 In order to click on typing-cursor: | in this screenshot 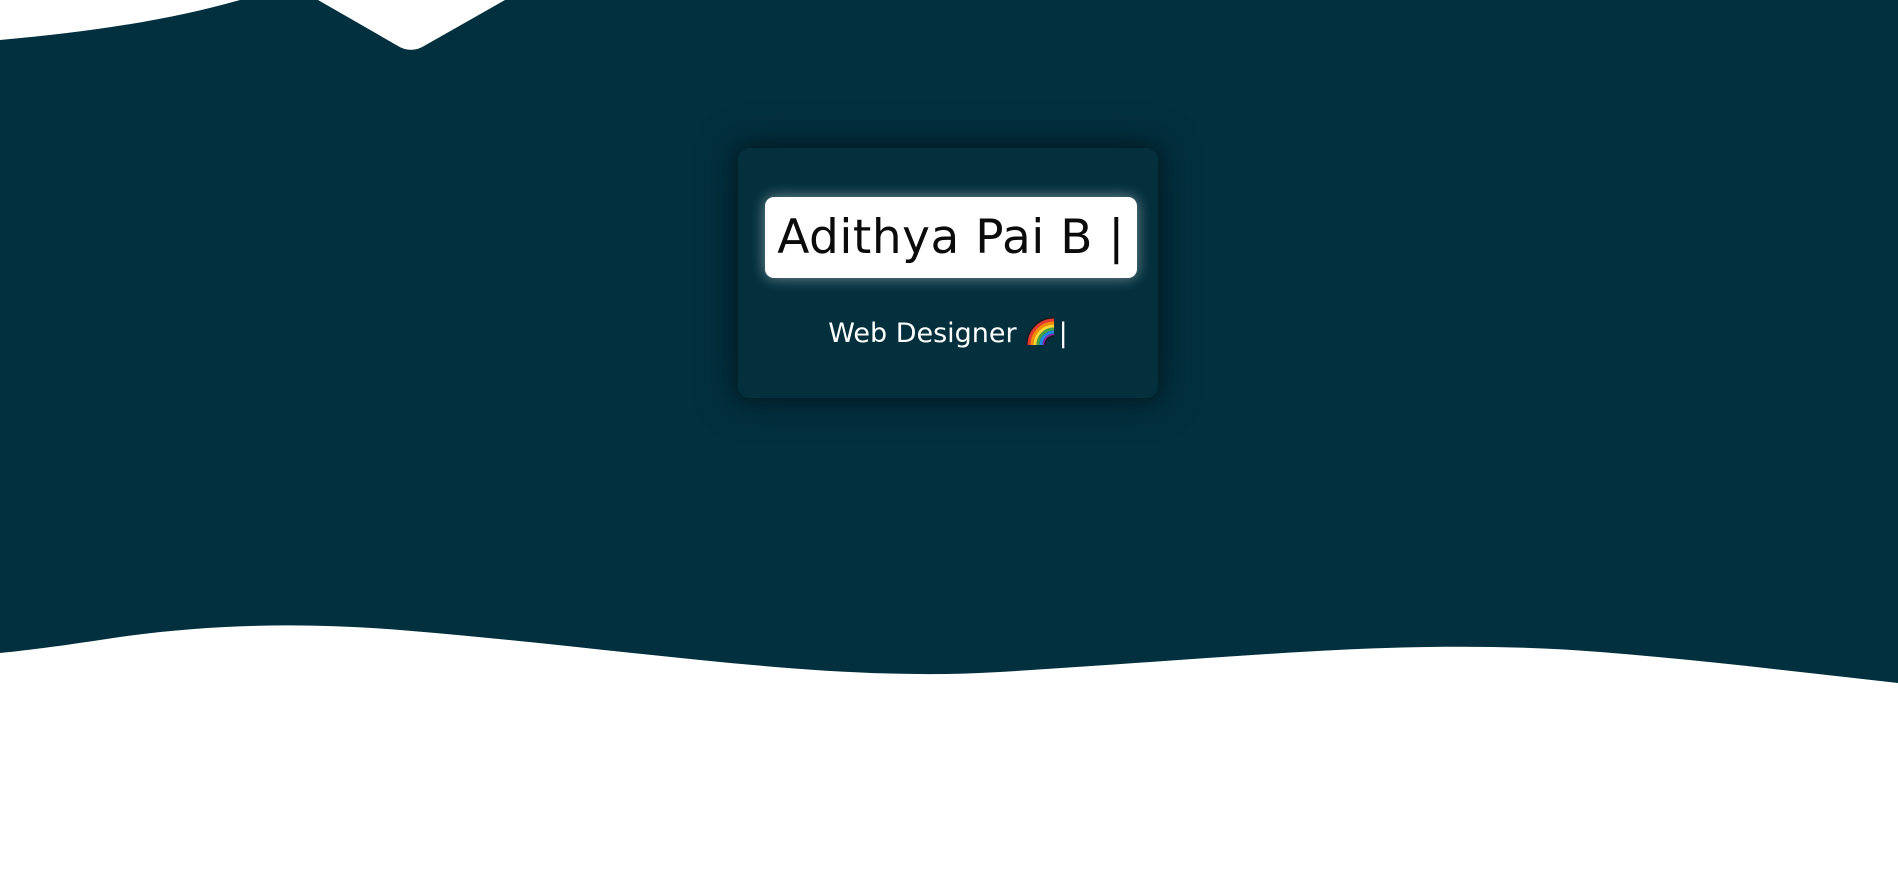, I will do `click(1063, 333)`.